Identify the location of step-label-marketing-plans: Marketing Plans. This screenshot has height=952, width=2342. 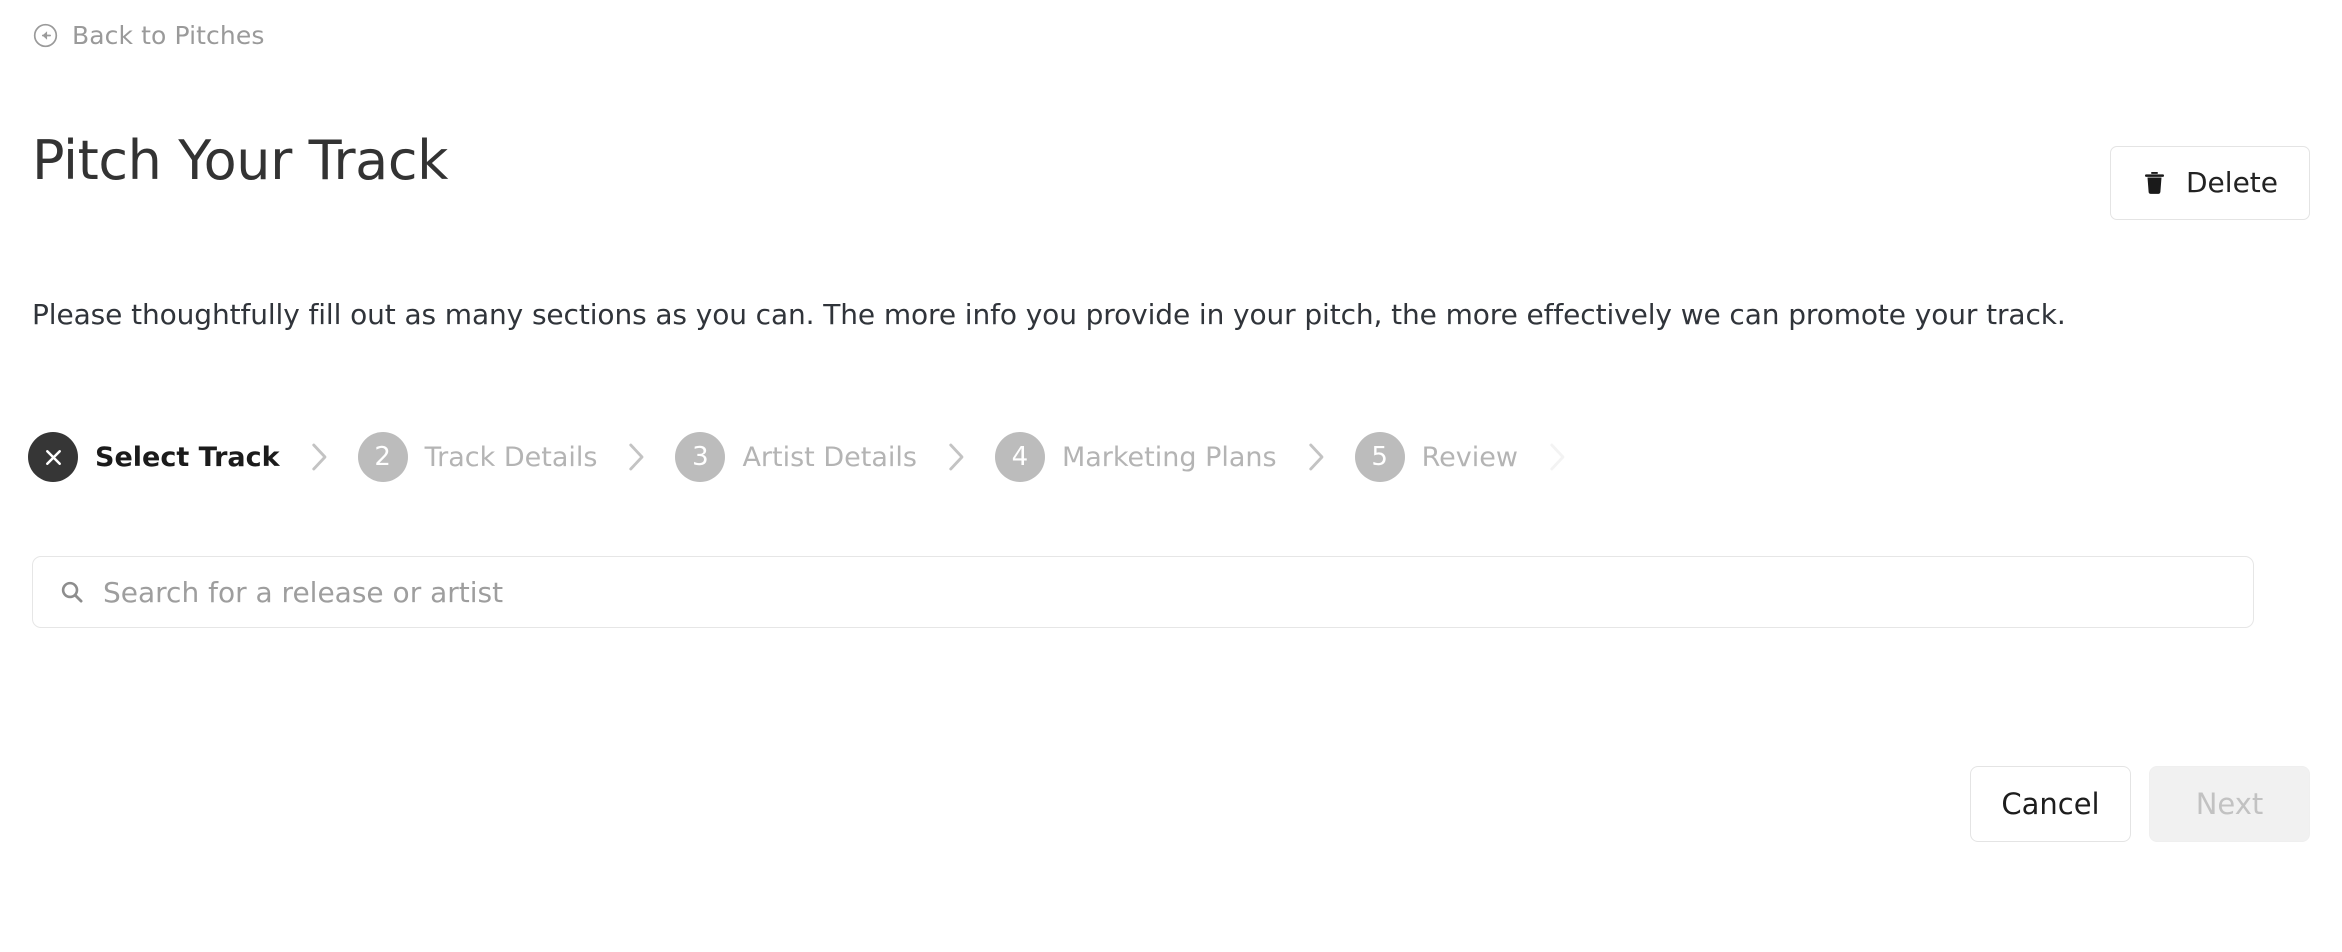
(1169, 457).